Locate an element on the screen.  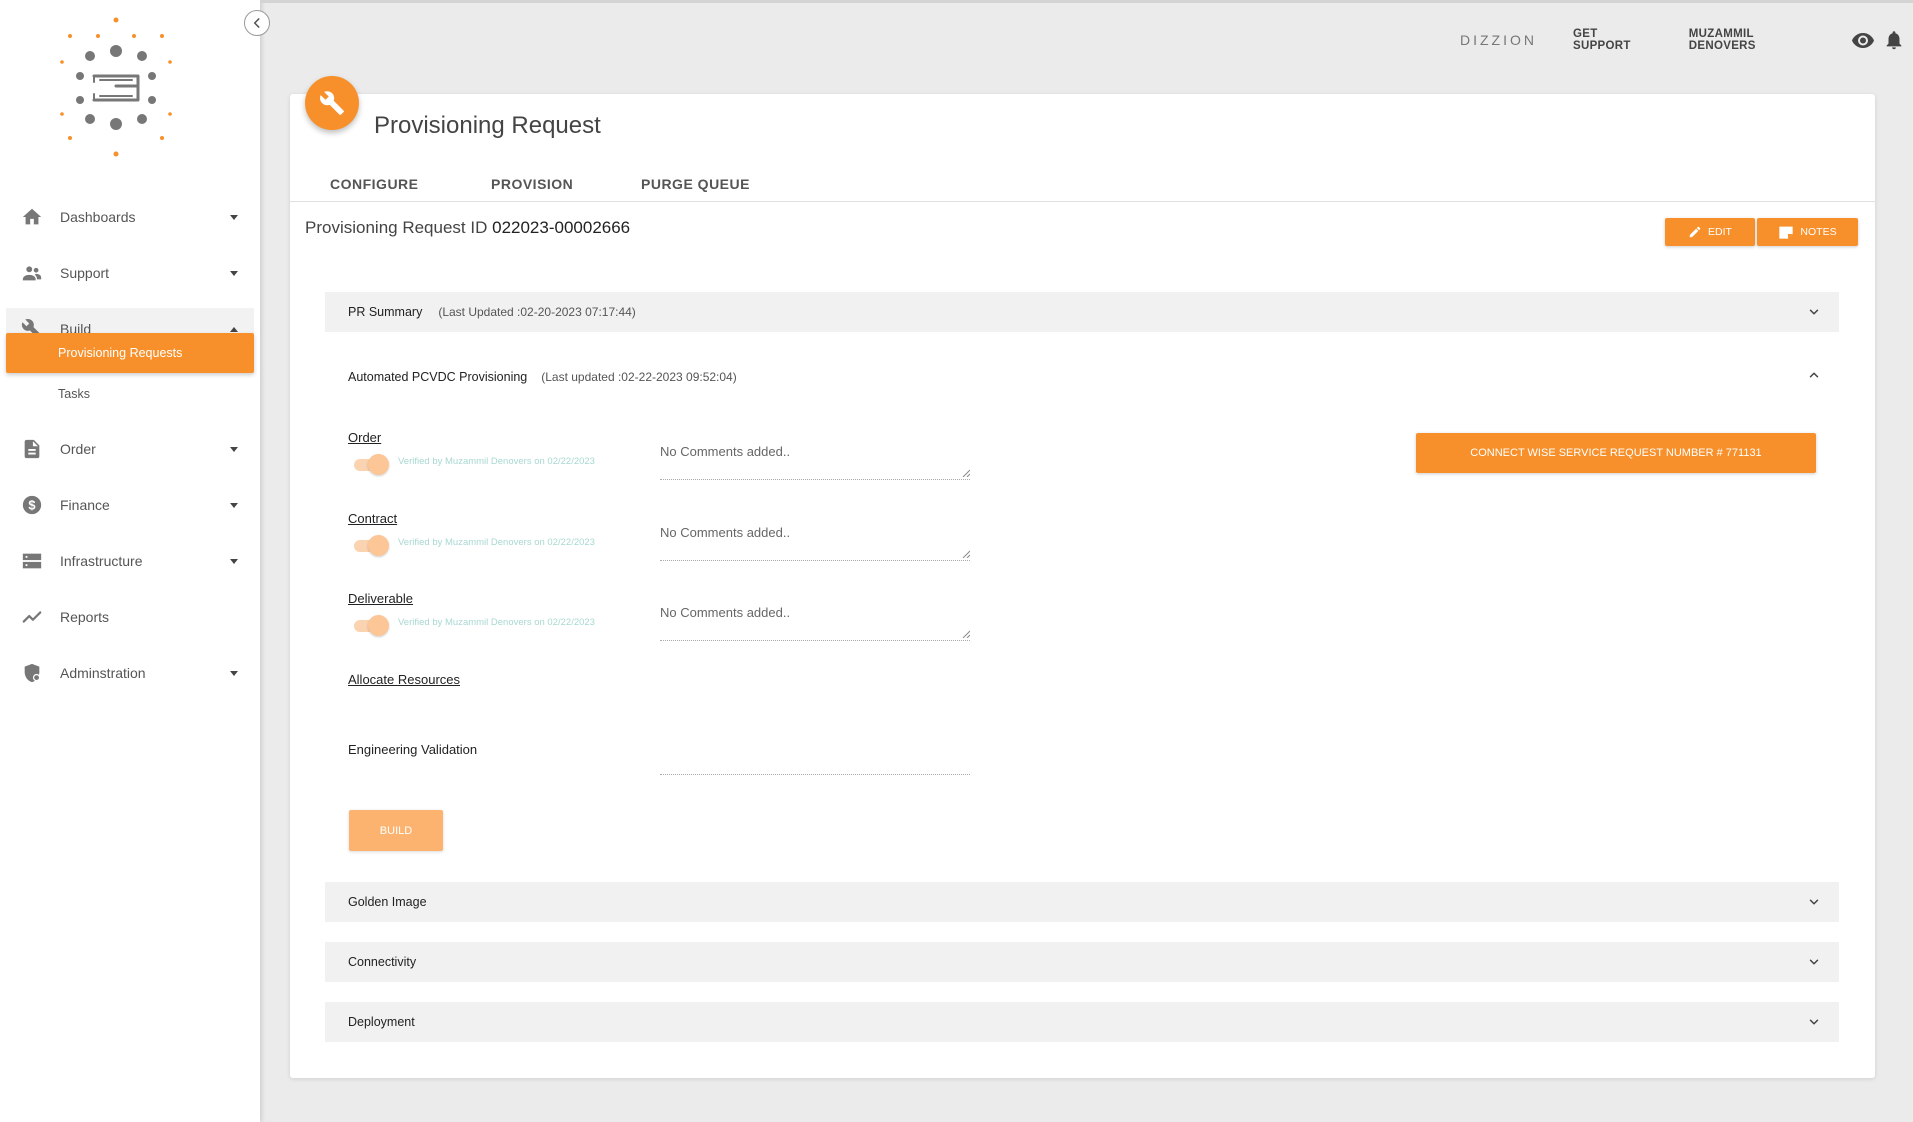
order-comment-text: No Comments added.. is located at coordinates (725, 451).